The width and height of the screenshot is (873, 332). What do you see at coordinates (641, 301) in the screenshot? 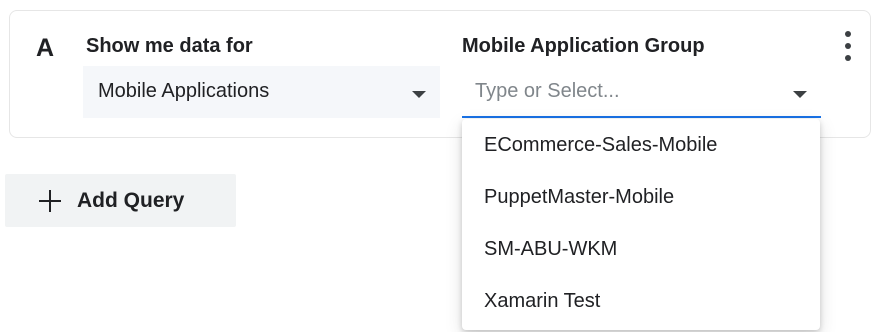
I see `dropdown-option: Xamarin Test` at bounding box center [641, 301].